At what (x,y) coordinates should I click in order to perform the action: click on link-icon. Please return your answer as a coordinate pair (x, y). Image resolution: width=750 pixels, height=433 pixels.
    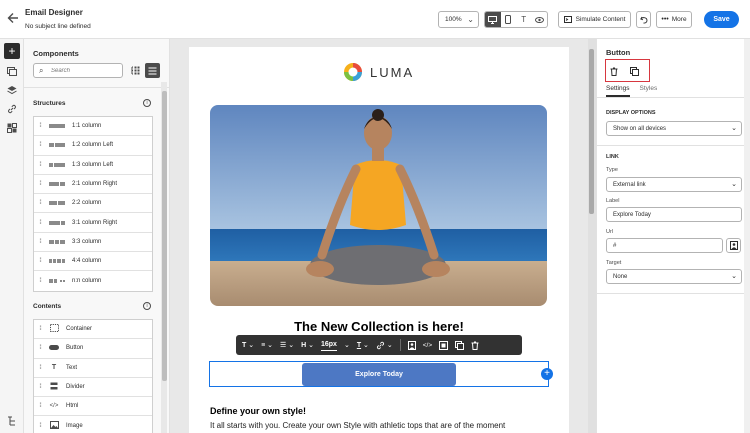
    Looking at the image, I should click on (12, 109).